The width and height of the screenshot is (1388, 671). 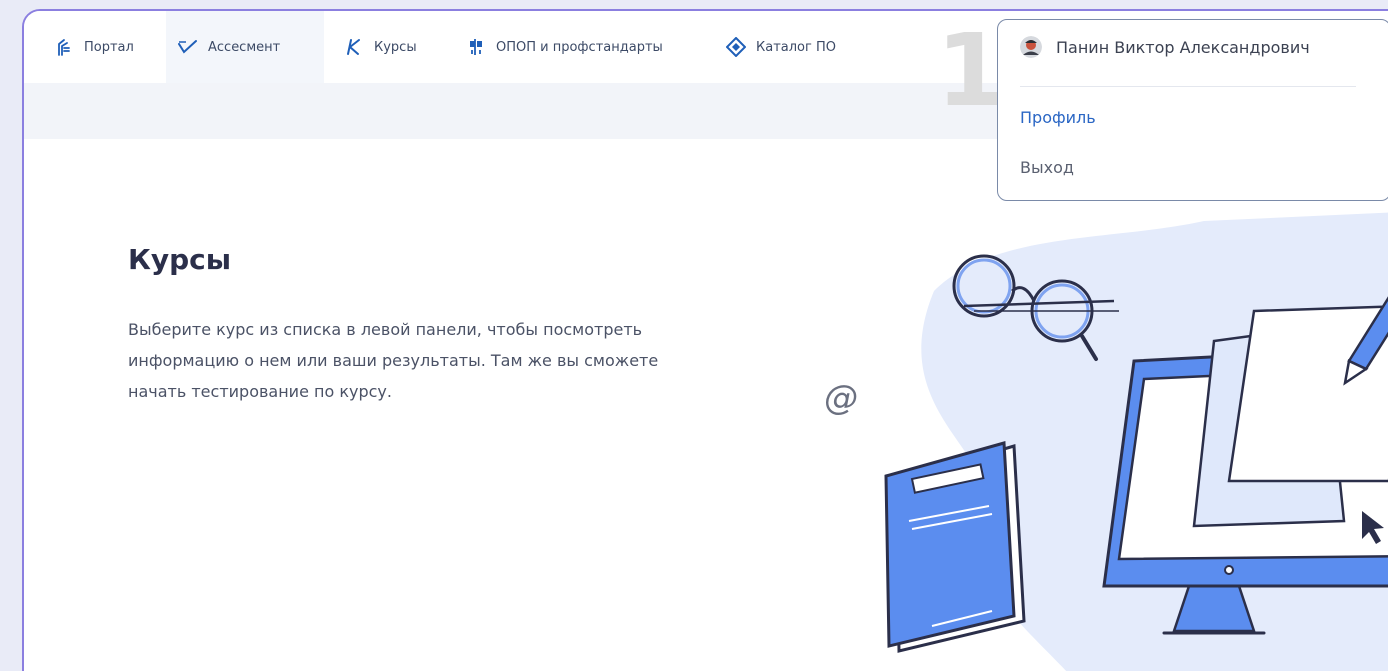 I want to click on nav-label: Курсы, so click(x=395, y=47).